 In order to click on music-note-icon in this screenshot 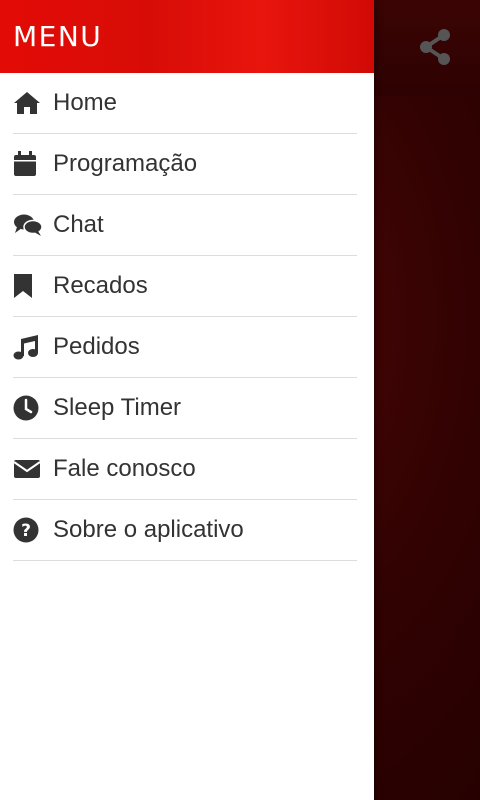, I will do `click(28, 347)`.